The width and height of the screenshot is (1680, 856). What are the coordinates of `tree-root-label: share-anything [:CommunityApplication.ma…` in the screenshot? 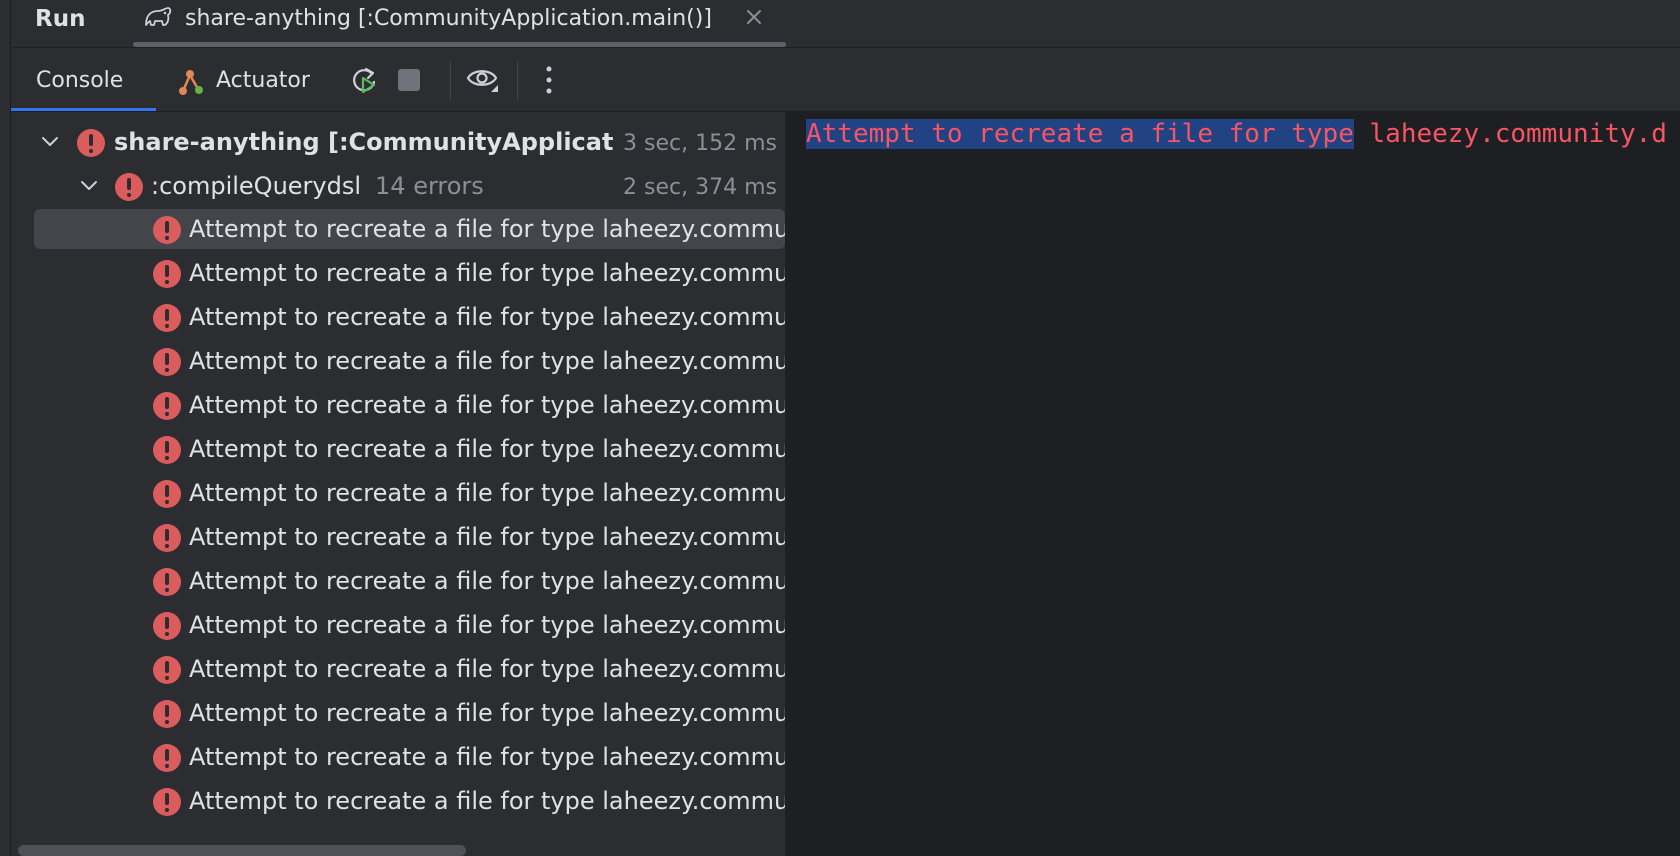 It's located at (374, 142).